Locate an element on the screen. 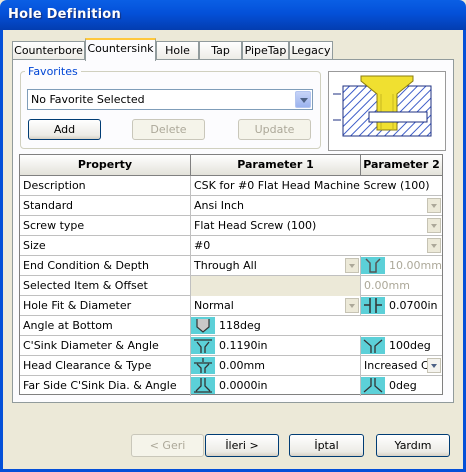  head-clearance-field: 0.00mm is located at coordinates (276, 366).